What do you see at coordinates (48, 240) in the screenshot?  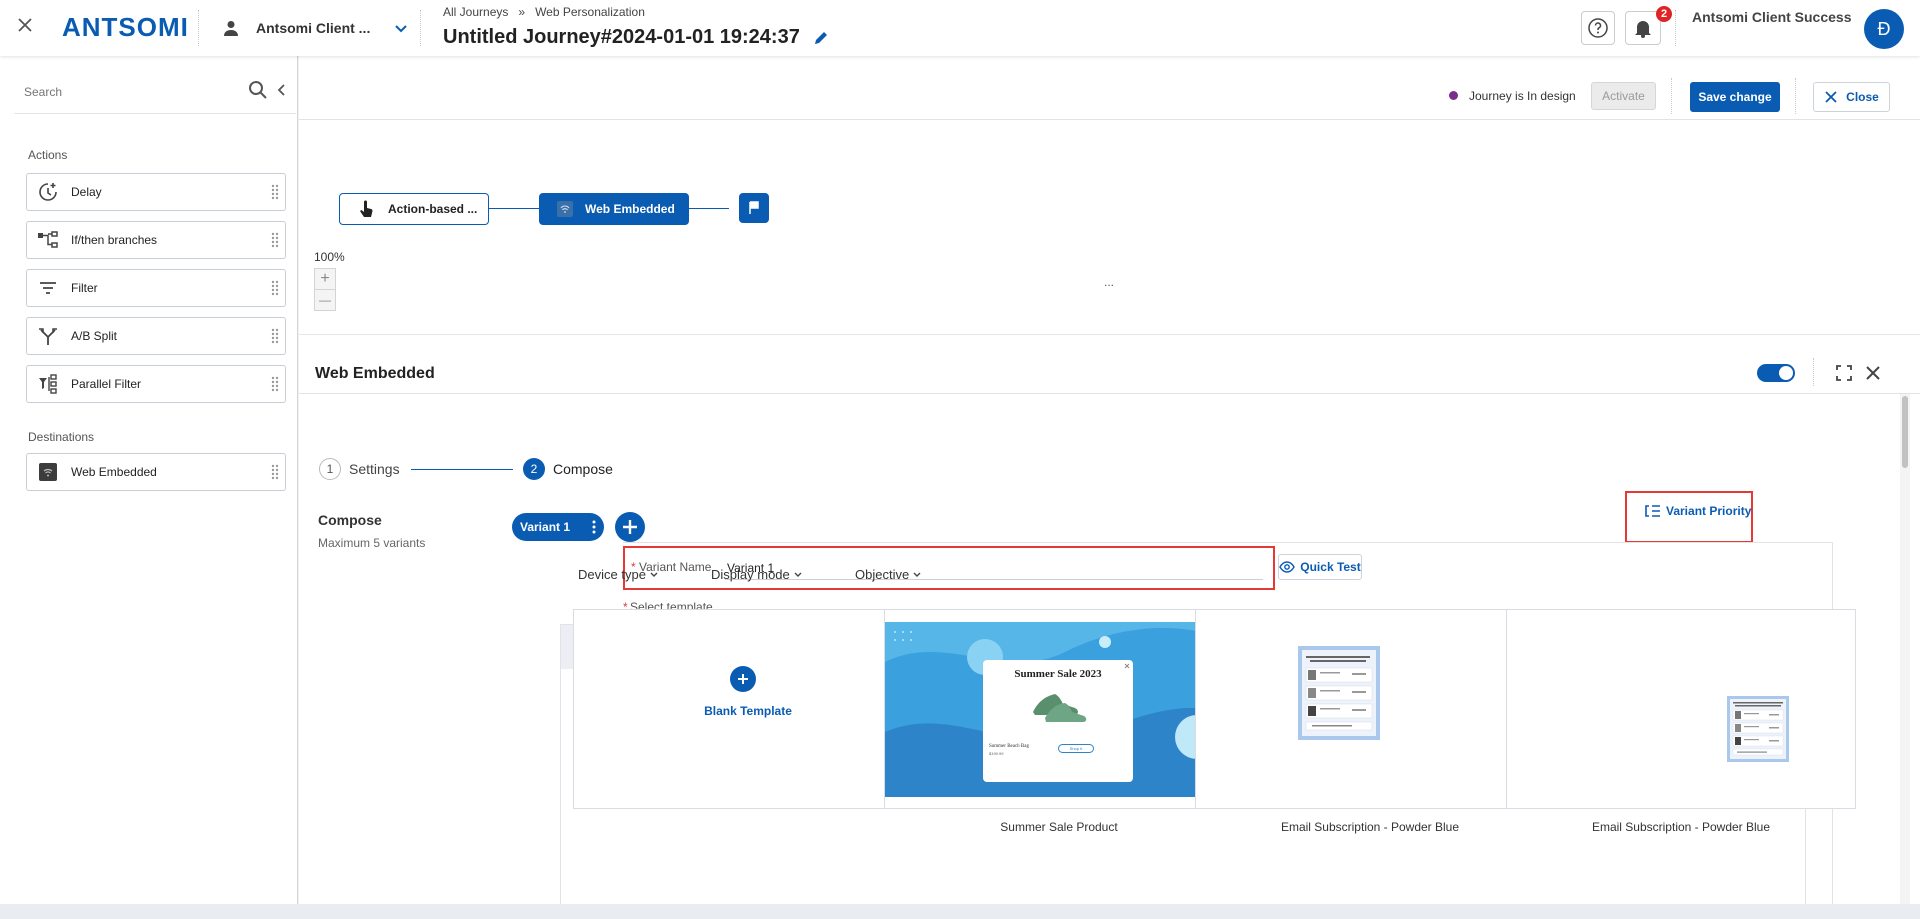 I see `branch-icon` at bounding box center [48, 240].